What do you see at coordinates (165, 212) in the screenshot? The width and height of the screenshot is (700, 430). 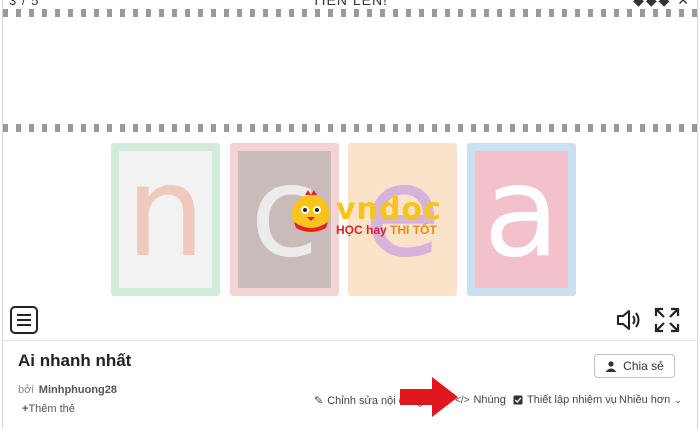 I see `card-letter: n` at bounding box center [165, 212].